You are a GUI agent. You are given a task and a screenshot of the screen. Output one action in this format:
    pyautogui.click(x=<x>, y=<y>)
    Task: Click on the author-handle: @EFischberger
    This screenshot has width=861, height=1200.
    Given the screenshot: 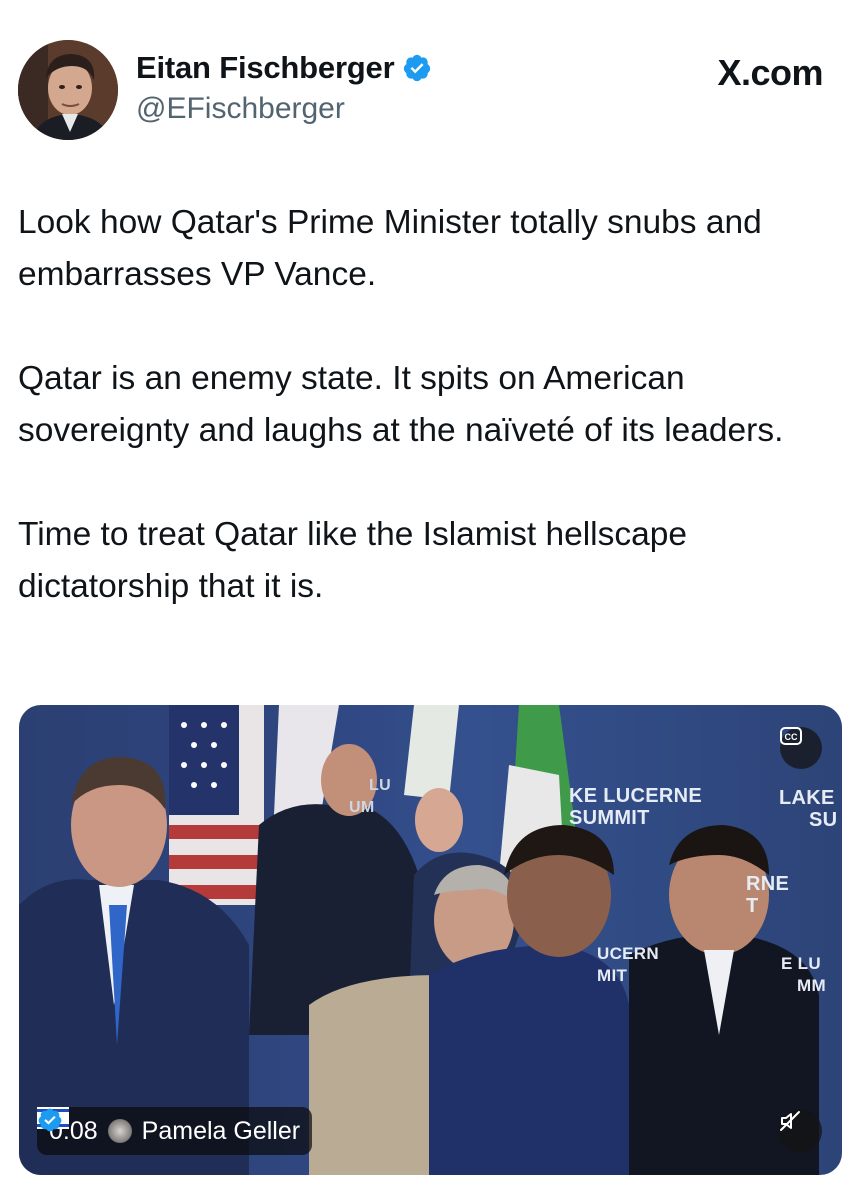 What is the action you would take?
    pyautogui.click(x=284, y=109)
    